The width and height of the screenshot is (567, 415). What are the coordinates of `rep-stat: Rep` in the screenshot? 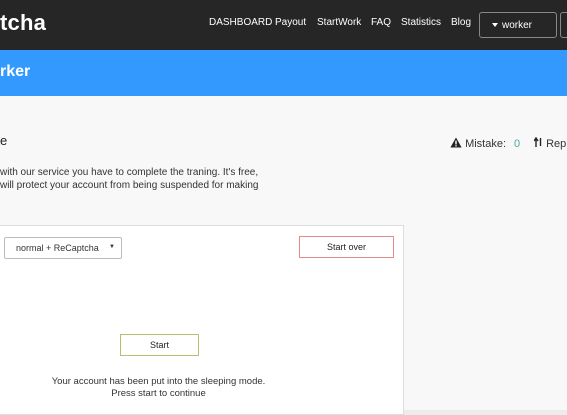 It's located at (550, 143).